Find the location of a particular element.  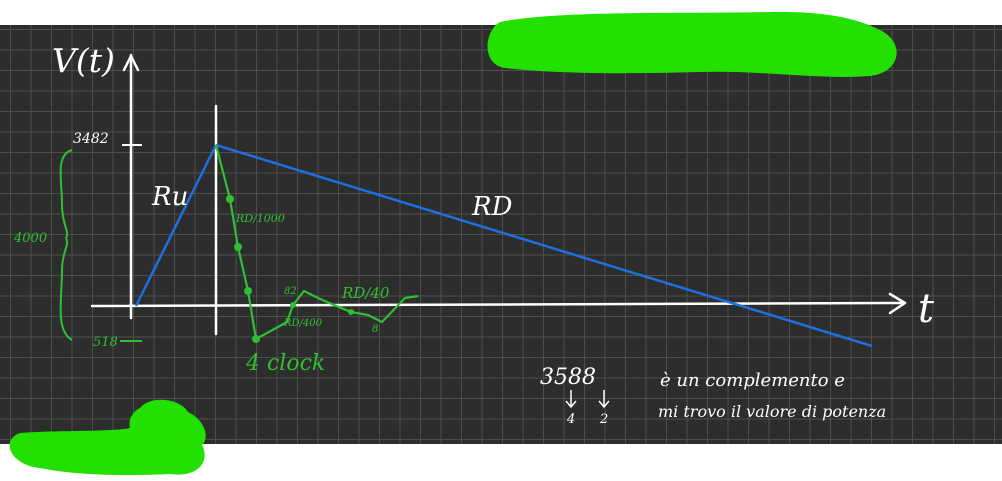

note-digit-a: 4 is located at coordinates (570, 419).